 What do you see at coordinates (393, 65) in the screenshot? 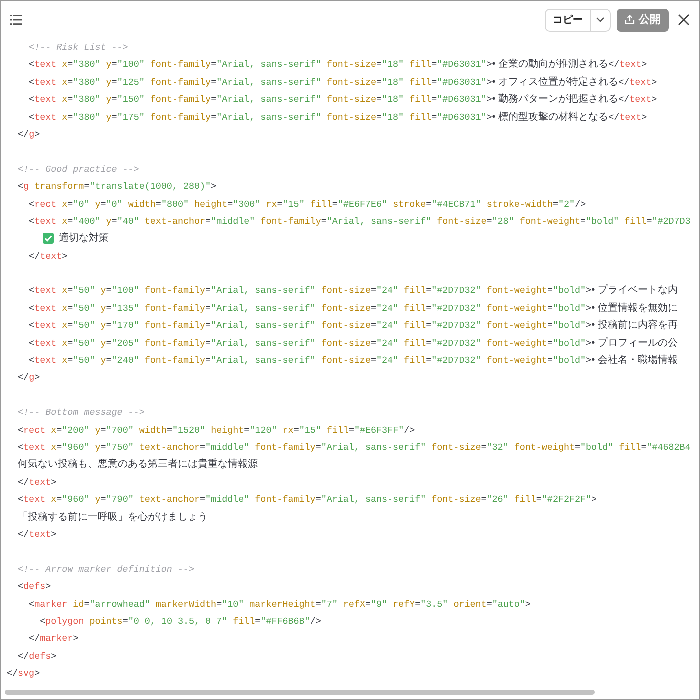
I see `code-value: "18"` at bounding box center [393, 65].